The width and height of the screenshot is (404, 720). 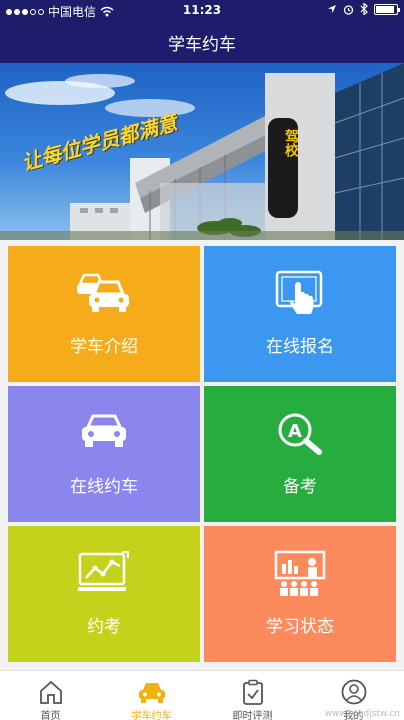 What do you see at coordinates (362, 714) in the screenshot?
I see `watermark: www.rnadjstw.cn` at bounding box center [362, 714].